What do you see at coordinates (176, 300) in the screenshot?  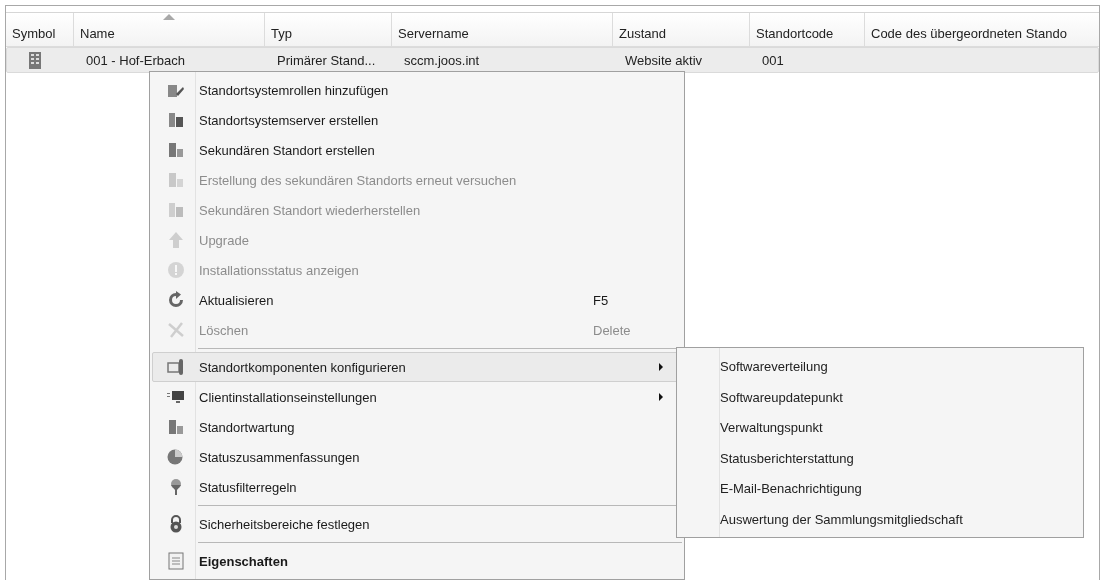 I see `refresh-icon` at bounding box center [176, 300].